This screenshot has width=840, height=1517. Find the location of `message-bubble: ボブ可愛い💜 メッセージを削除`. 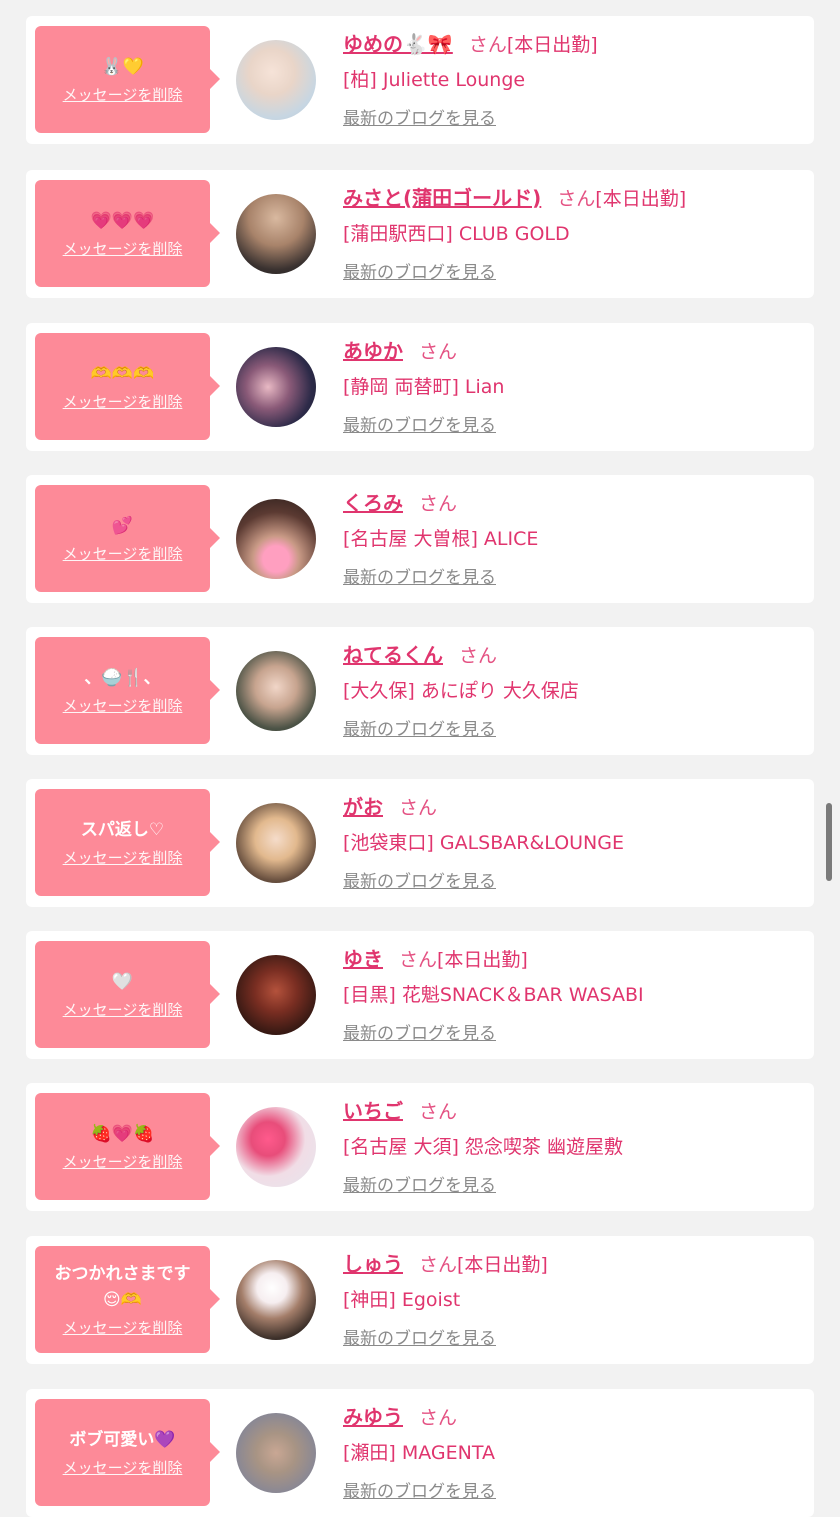

message-bubble: ボブ可愛い💜 メッセージを削除 is located at coordinates (127, 1452).